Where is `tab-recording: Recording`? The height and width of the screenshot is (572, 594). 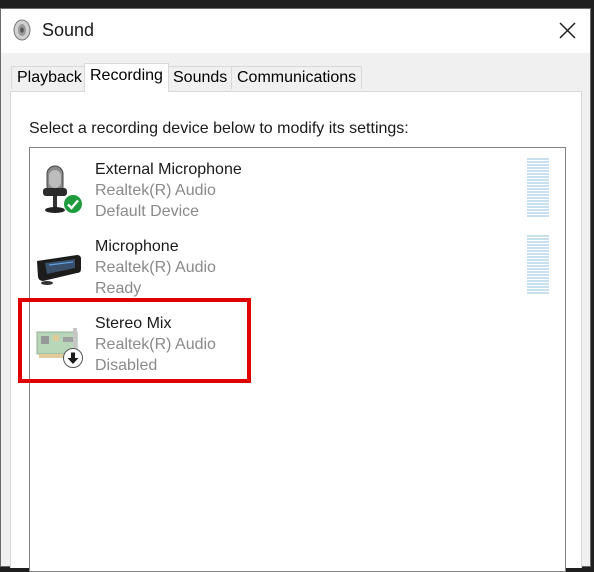
tab-recording: Recording is located at coordinates (126, 77).